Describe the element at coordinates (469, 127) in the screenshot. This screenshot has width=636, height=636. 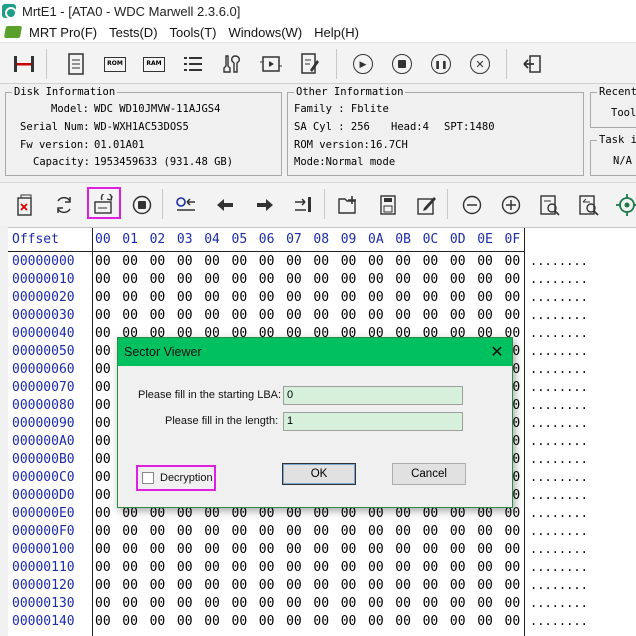
I see `spt-value: SPT:1480` at that location.